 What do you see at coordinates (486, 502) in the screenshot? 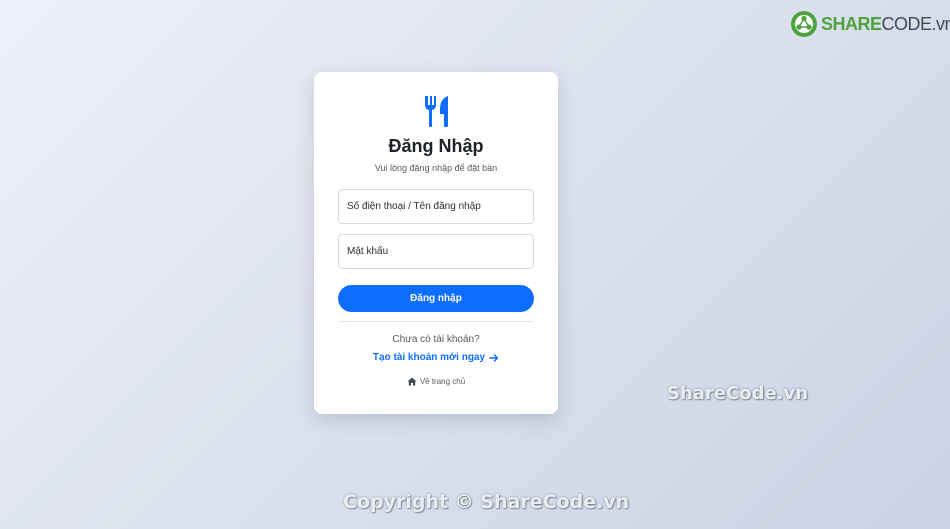
I see `copyright-watermark: Copyright © ShareCode.vn` at bounding box center [486, 502].